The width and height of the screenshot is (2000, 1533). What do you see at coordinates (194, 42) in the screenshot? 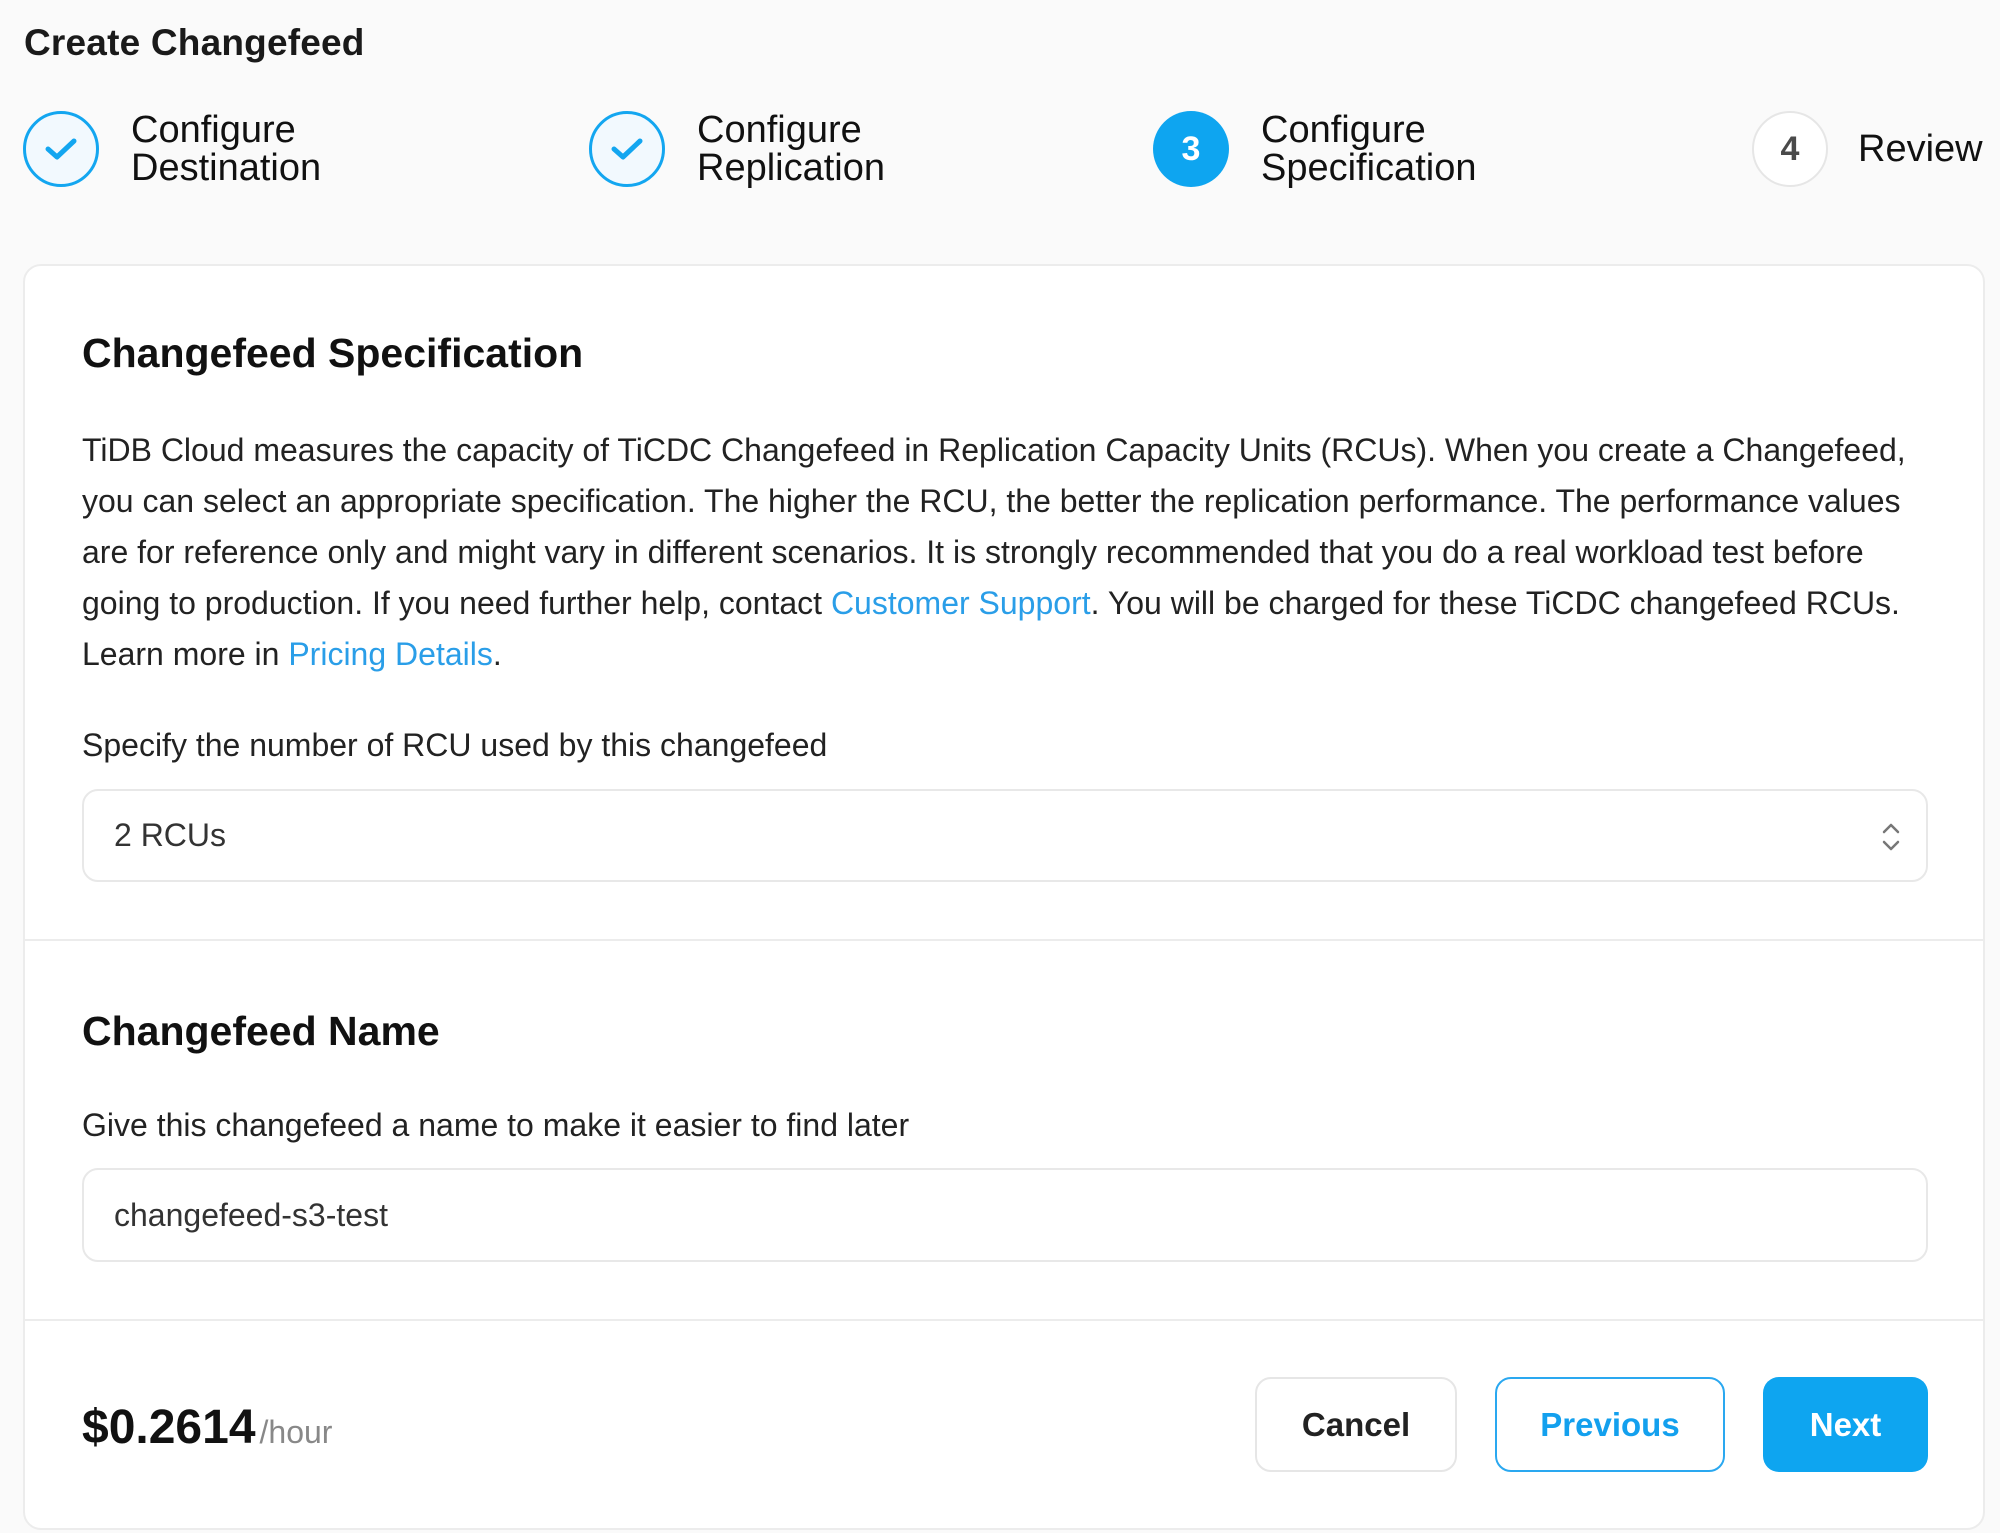
I see `page-title: Create Changefeed` at bounding box center [194, 42].